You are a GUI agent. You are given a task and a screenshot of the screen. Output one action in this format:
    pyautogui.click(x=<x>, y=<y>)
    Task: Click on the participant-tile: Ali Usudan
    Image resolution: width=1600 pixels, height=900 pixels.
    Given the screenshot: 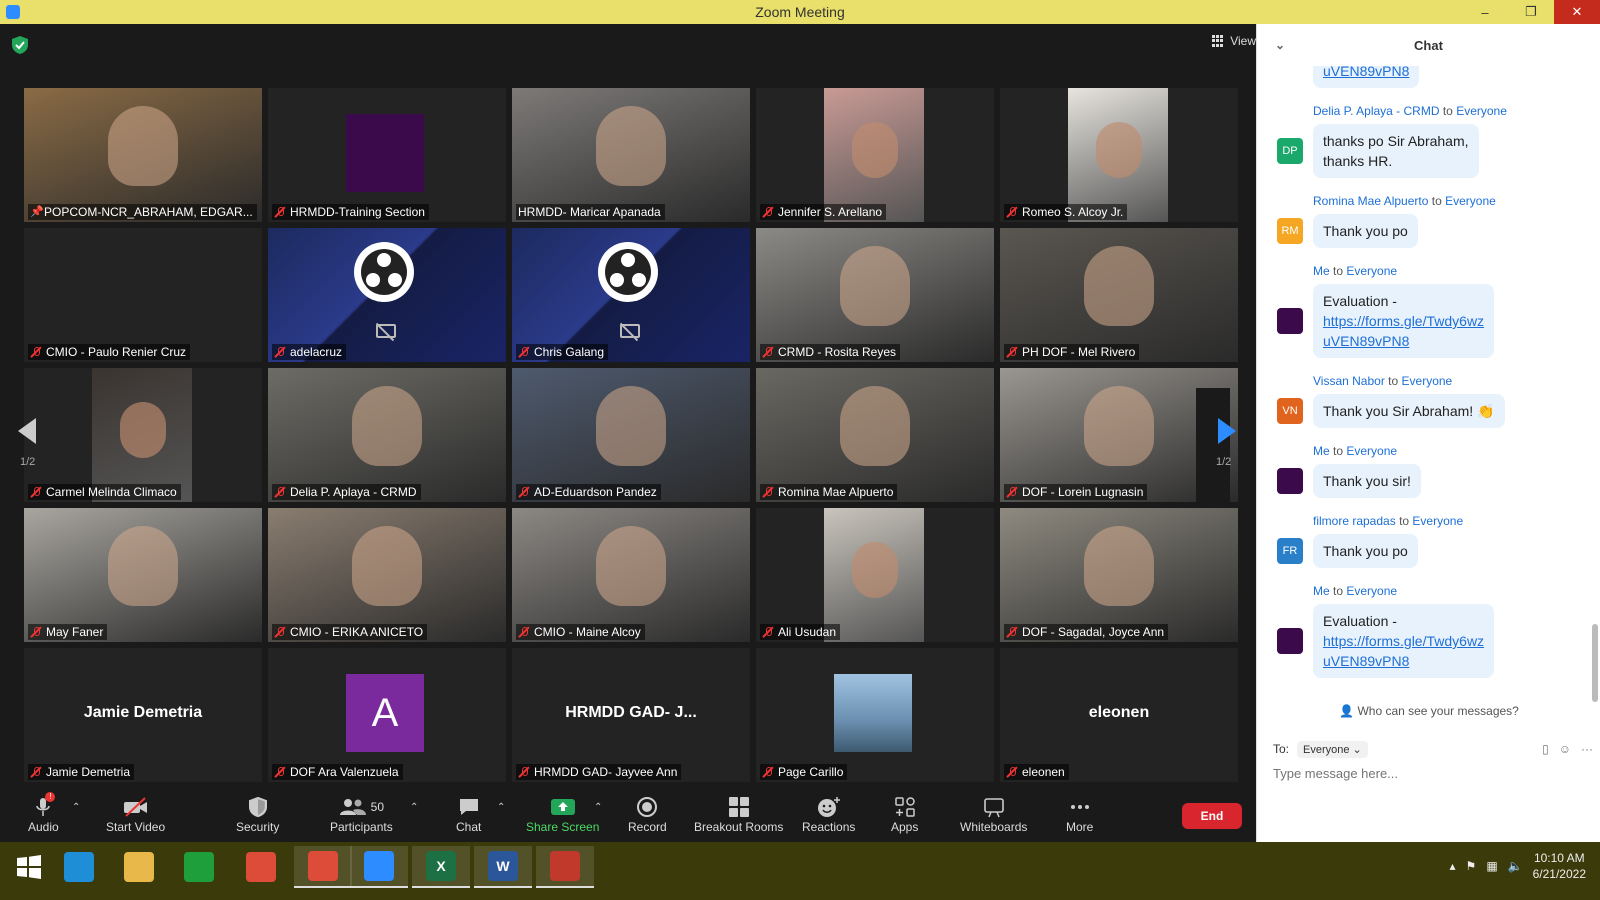 What is the action you would take?
    pyautogui.click(x=875, y=575)
    